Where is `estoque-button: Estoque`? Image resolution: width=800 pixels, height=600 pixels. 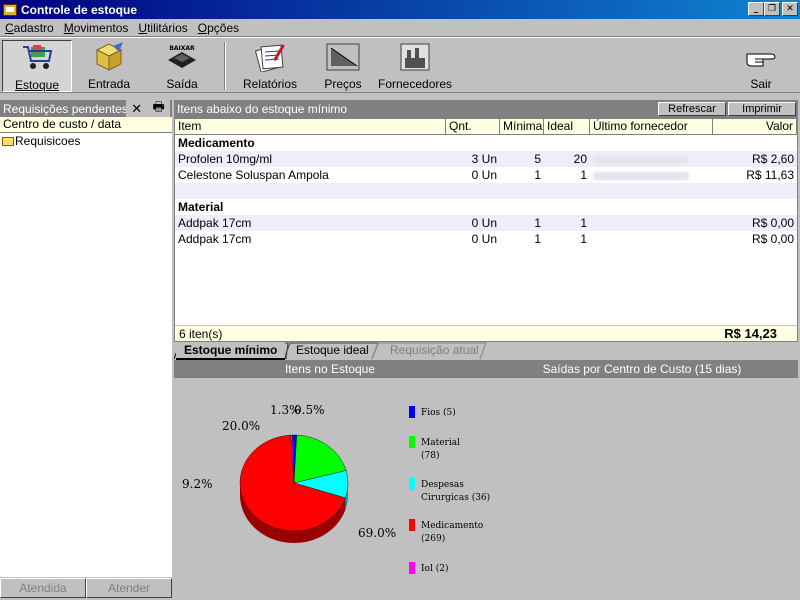 estoque-button: Estoque is located at coordinates (37, 66).